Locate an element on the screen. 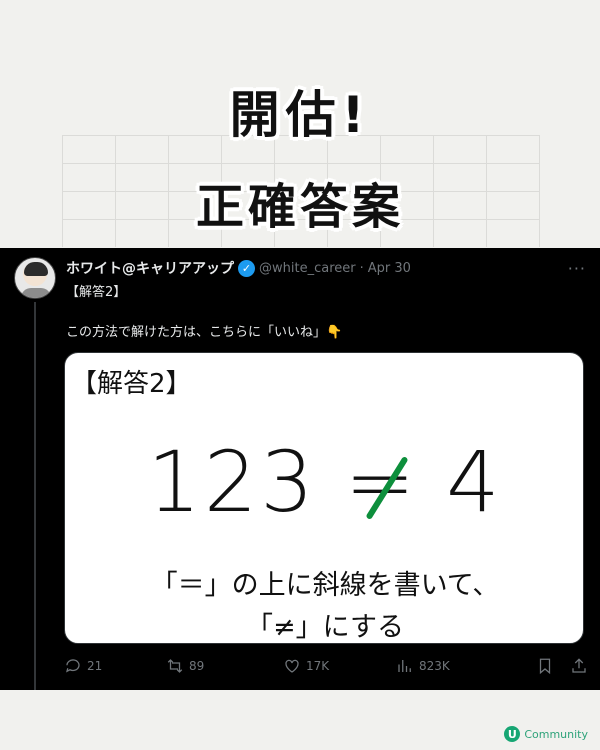  equation-right: 4 is located at coordinates (474, 482).